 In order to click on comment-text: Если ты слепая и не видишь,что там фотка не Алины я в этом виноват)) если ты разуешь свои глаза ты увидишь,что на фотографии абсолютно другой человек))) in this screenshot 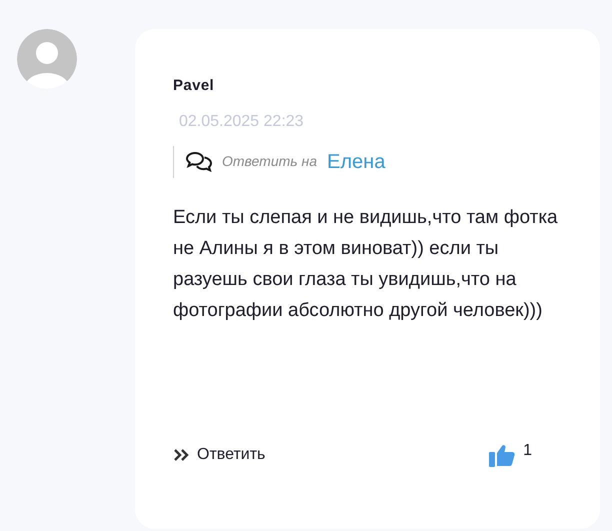, I will do `click(366, 264)`.